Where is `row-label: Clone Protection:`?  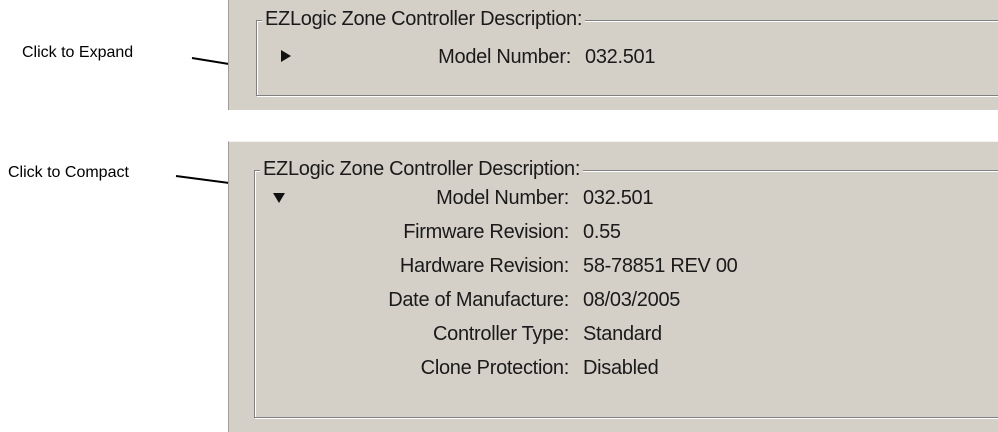
row-label: Clone Protection: is located at coordinates (495, 368).